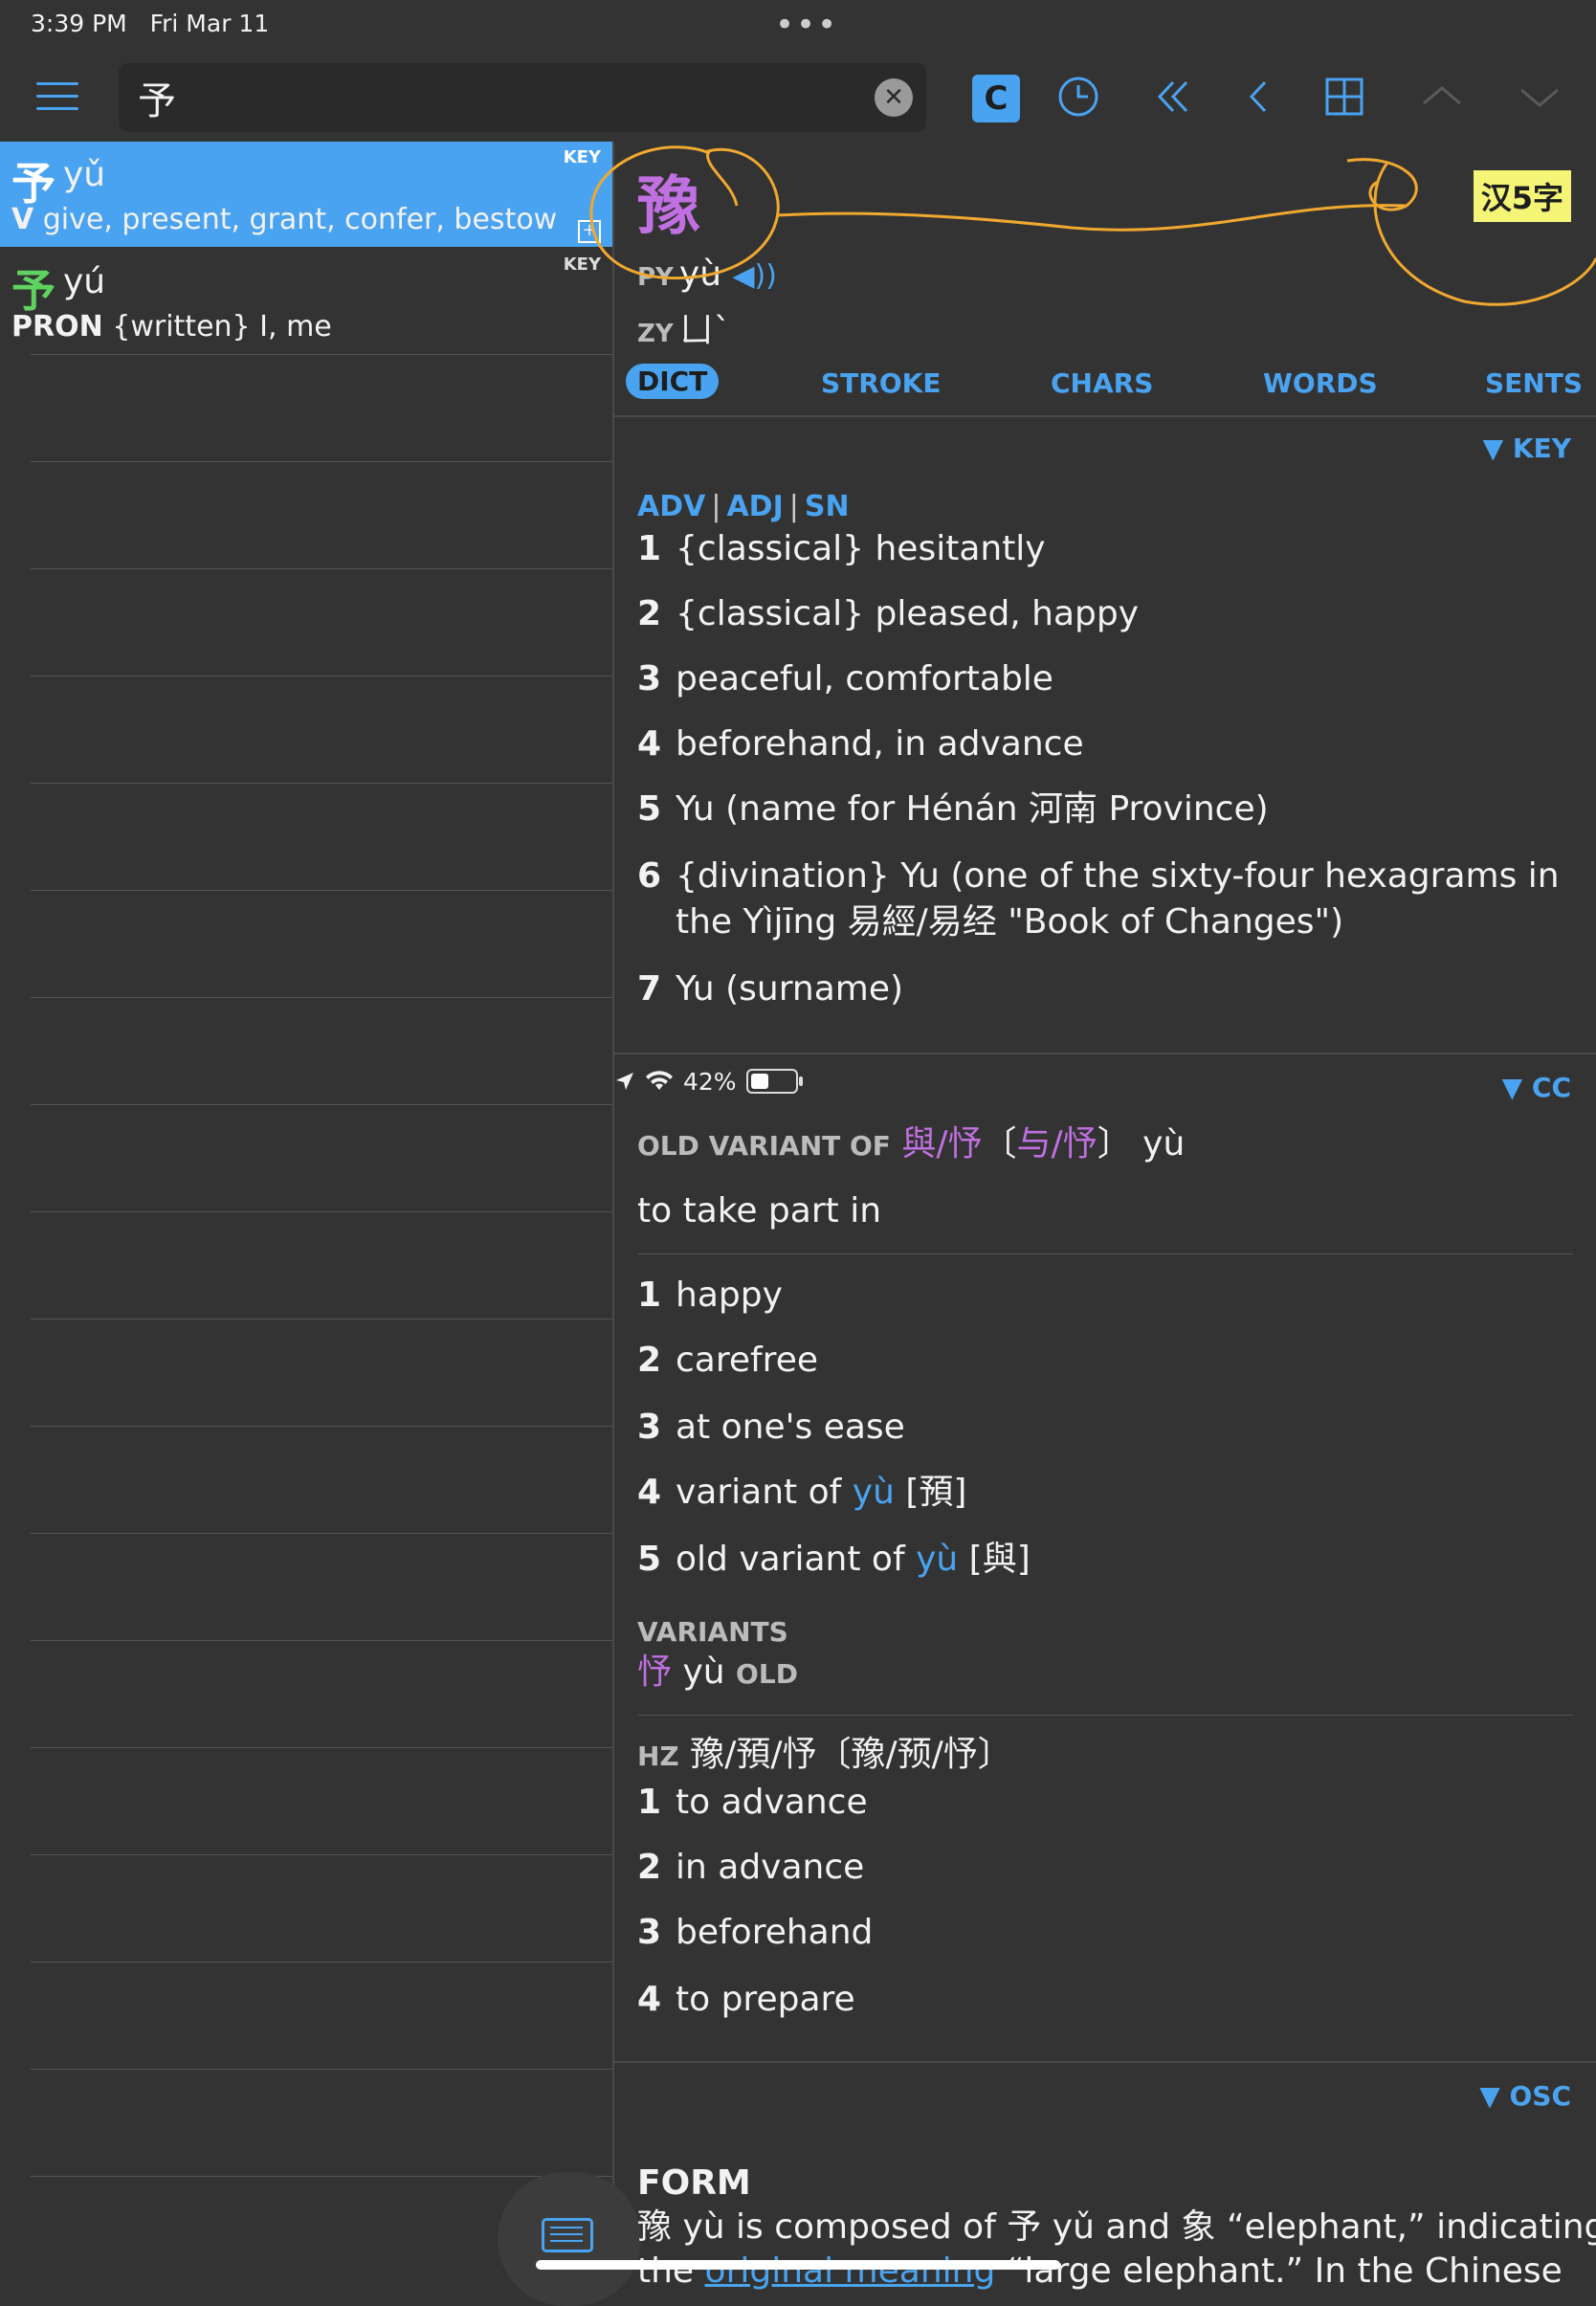 Image resolution: width=1596 pixels, height=2306 pixels. Describe the element at coordinates (825, 1754) in the screenshot. I see `hz-chars-line: HZ 豫/預/忬〔豫/预/忬〕` at that location.